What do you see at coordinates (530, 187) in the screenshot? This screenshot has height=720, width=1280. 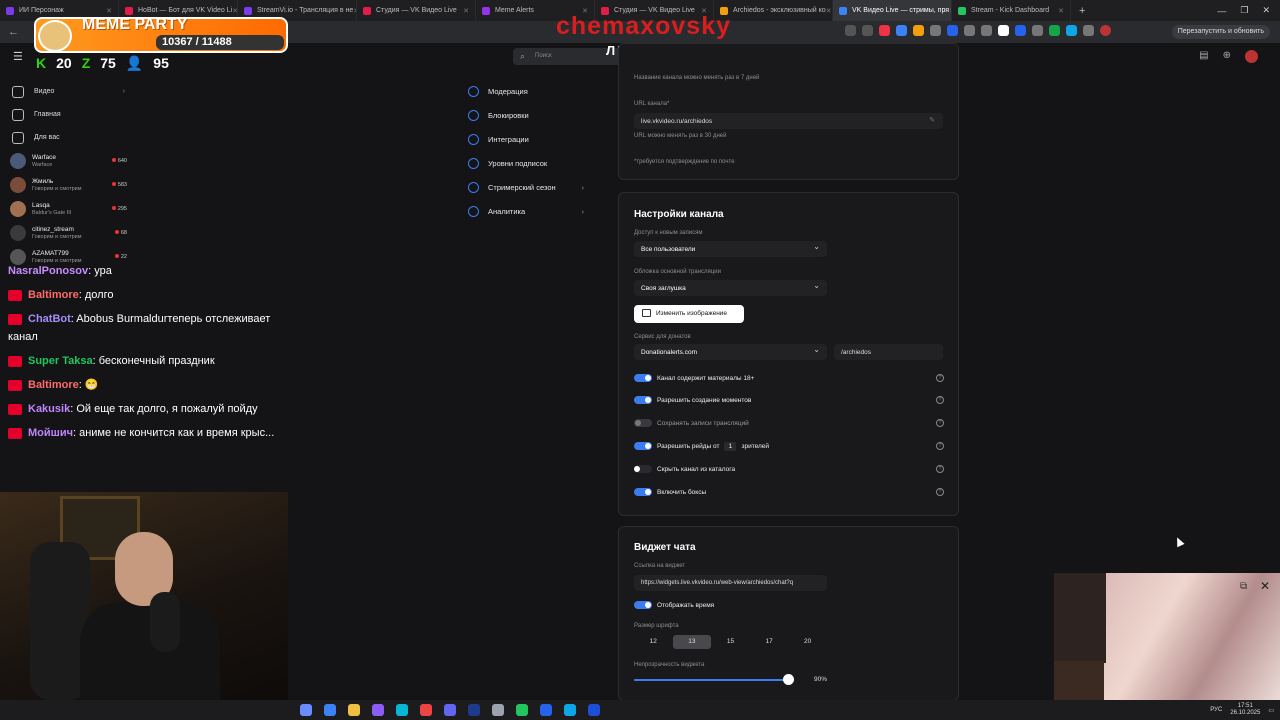 I see `settings-nav-streamer-season: Стримерский сезон ›` at bounding box center [530, 187].